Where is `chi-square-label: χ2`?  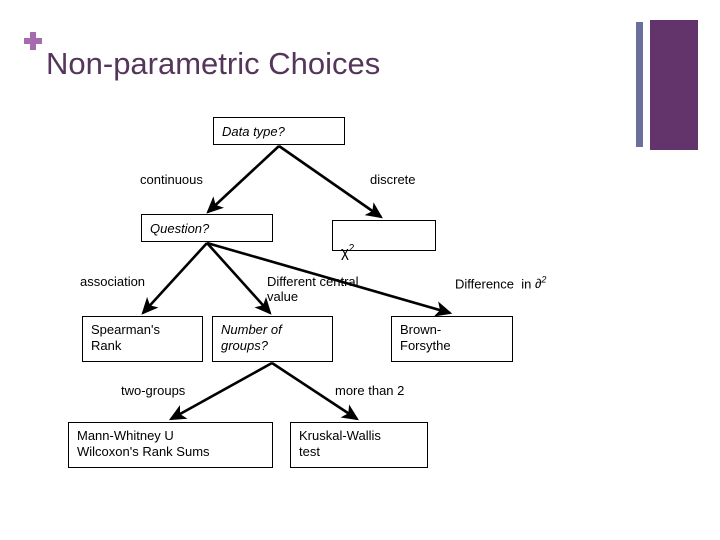 chi-square-label: χ2 is located at coordinates (348, 252).